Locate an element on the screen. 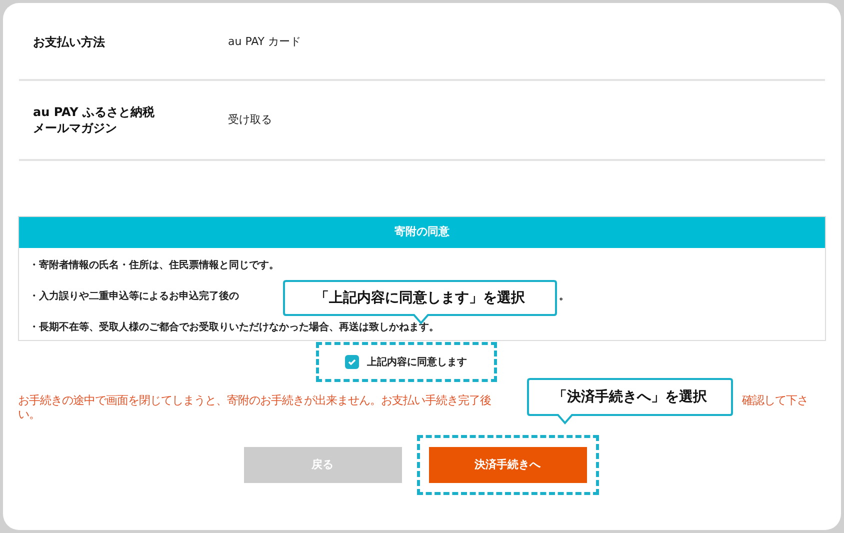  field-label: お支払い方法 is located at coordinates (69, 42).